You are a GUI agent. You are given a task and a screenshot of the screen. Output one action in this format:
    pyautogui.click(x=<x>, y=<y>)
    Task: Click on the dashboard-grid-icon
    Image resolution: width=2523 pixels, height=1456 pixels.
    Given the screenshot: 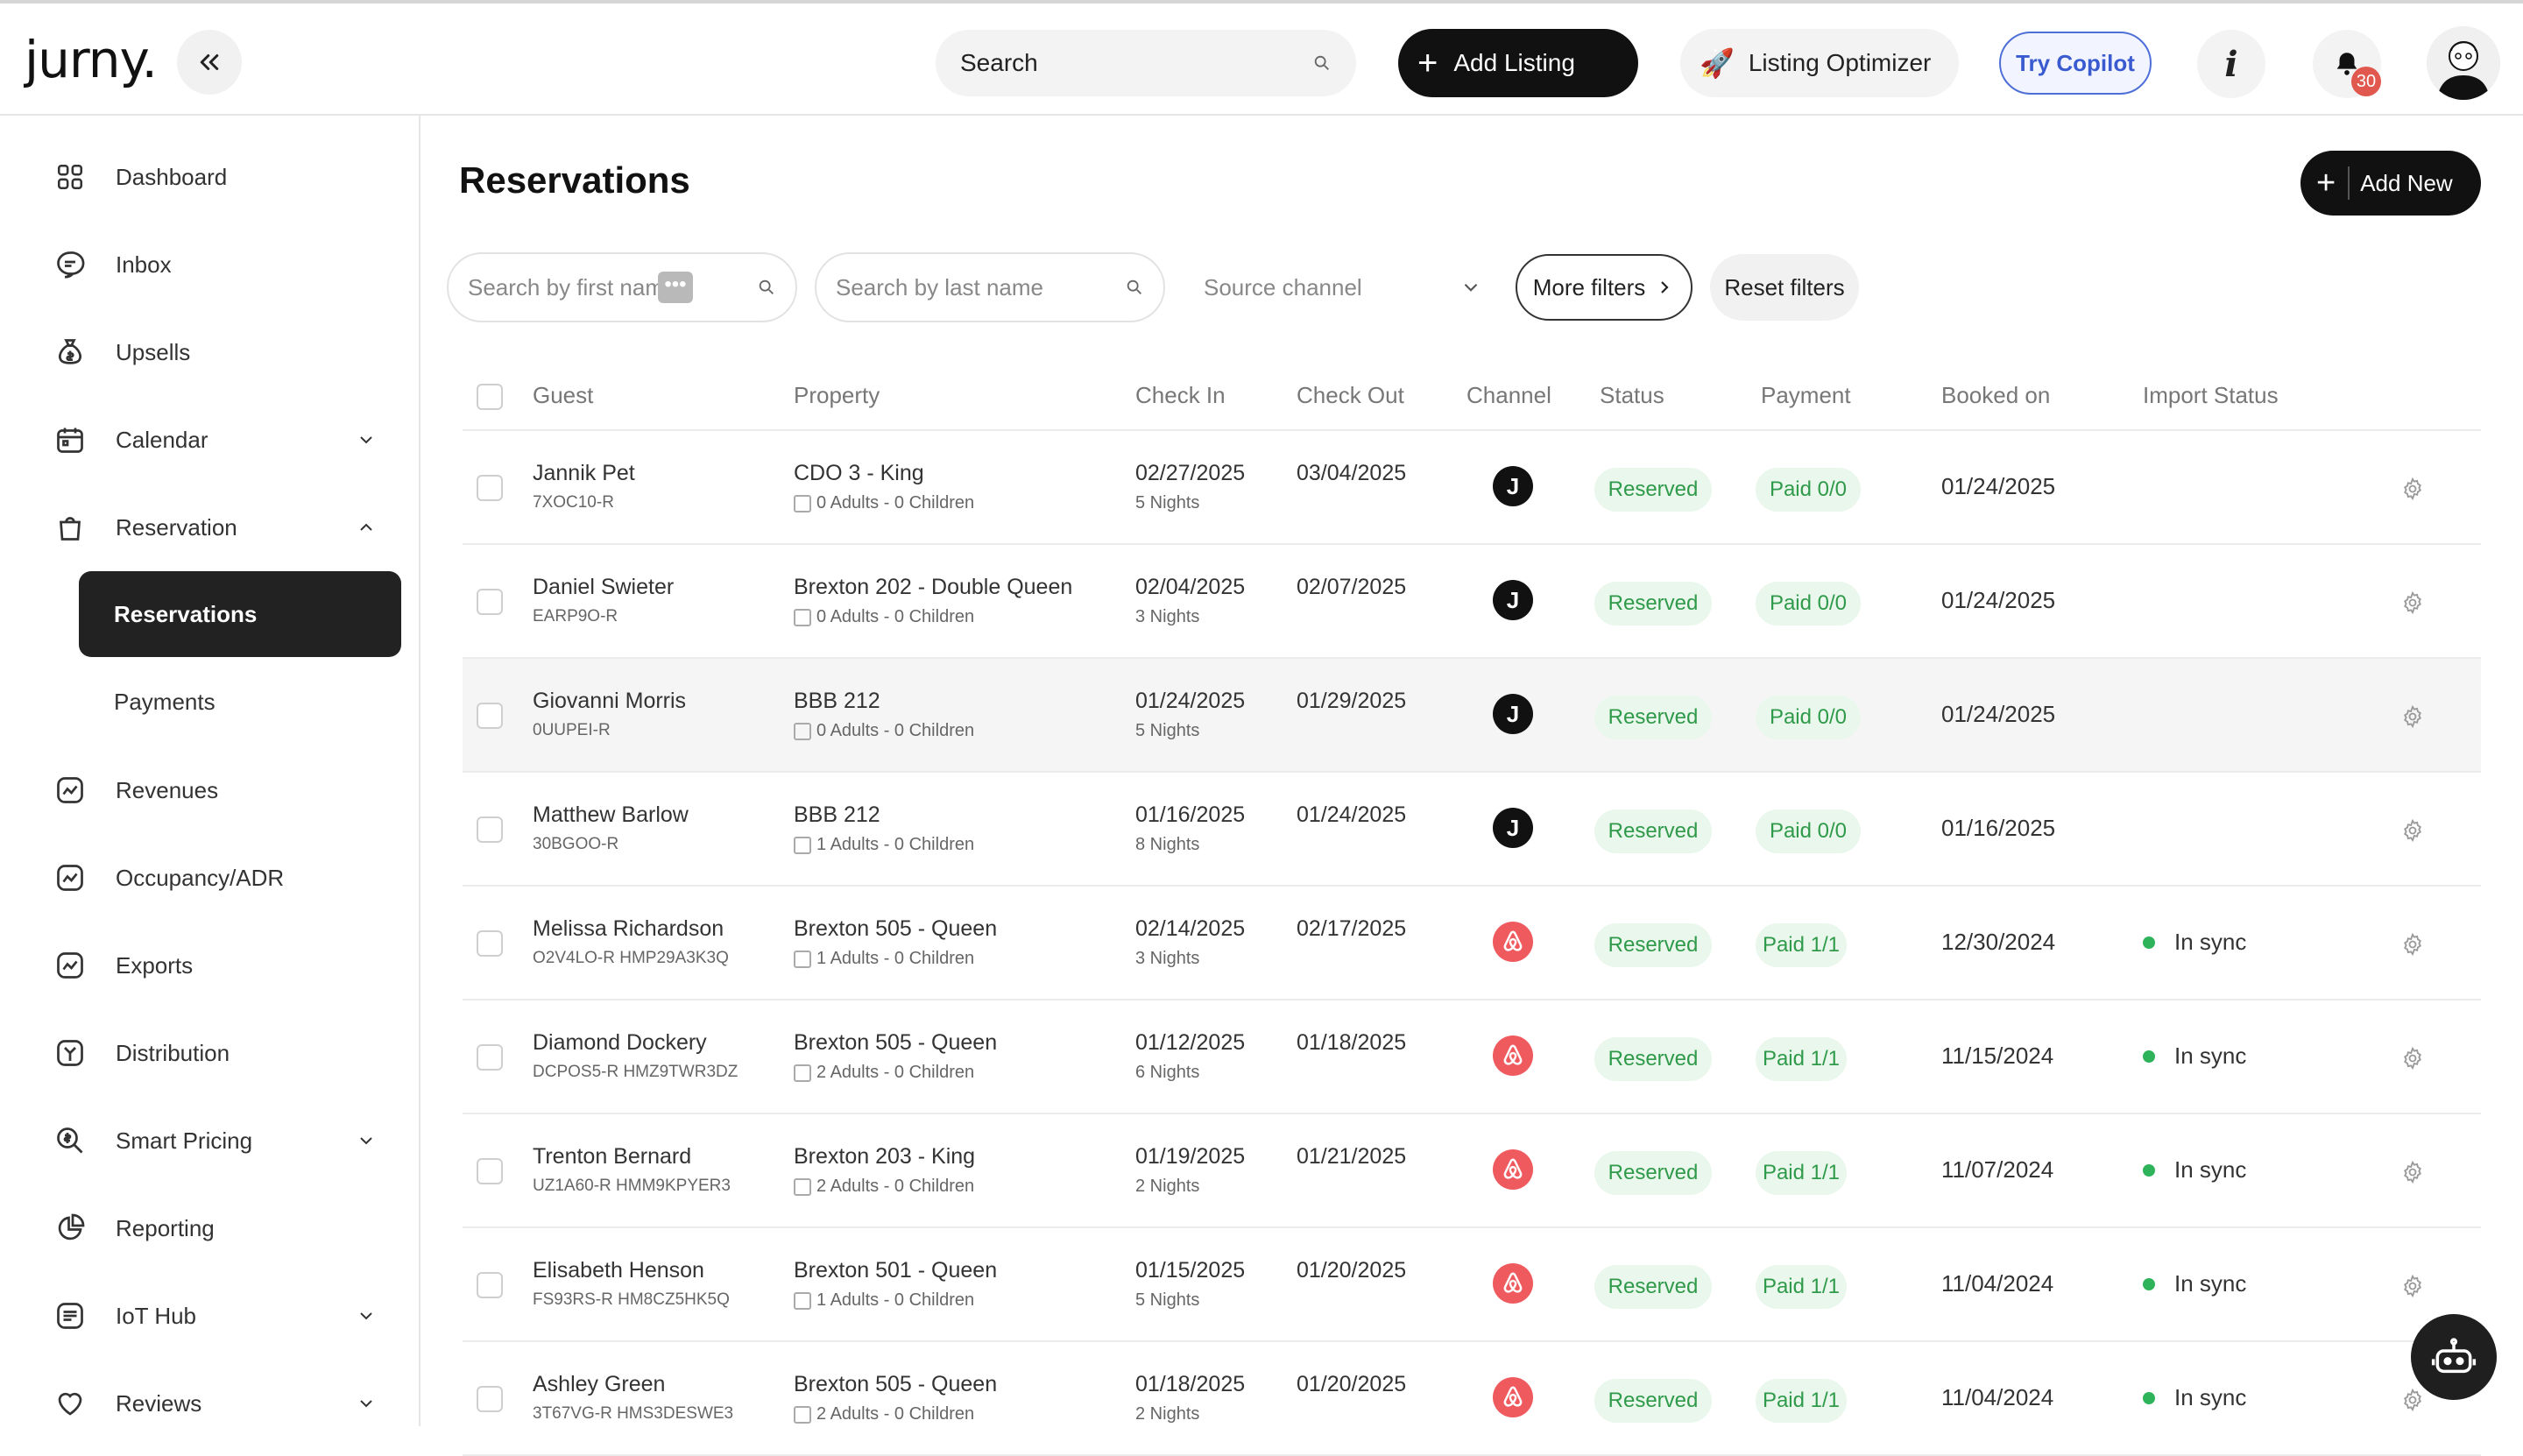 What is the action you would take?
    pyautogui.click(x=70, y=176)
    